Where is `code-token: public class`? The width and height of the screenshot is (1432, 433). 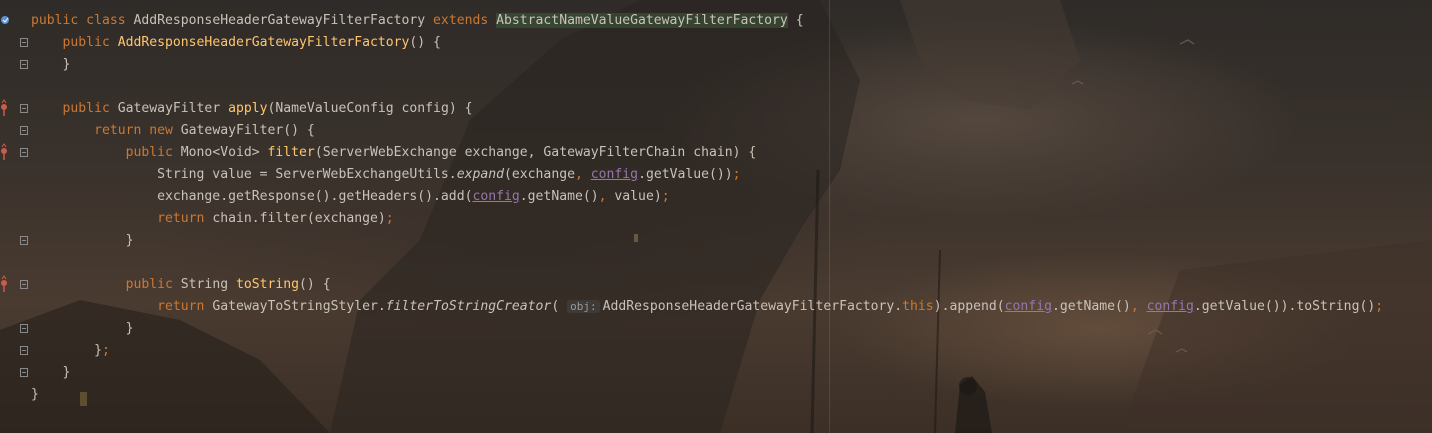 code-token: public class is located at coordinates (82, 20).